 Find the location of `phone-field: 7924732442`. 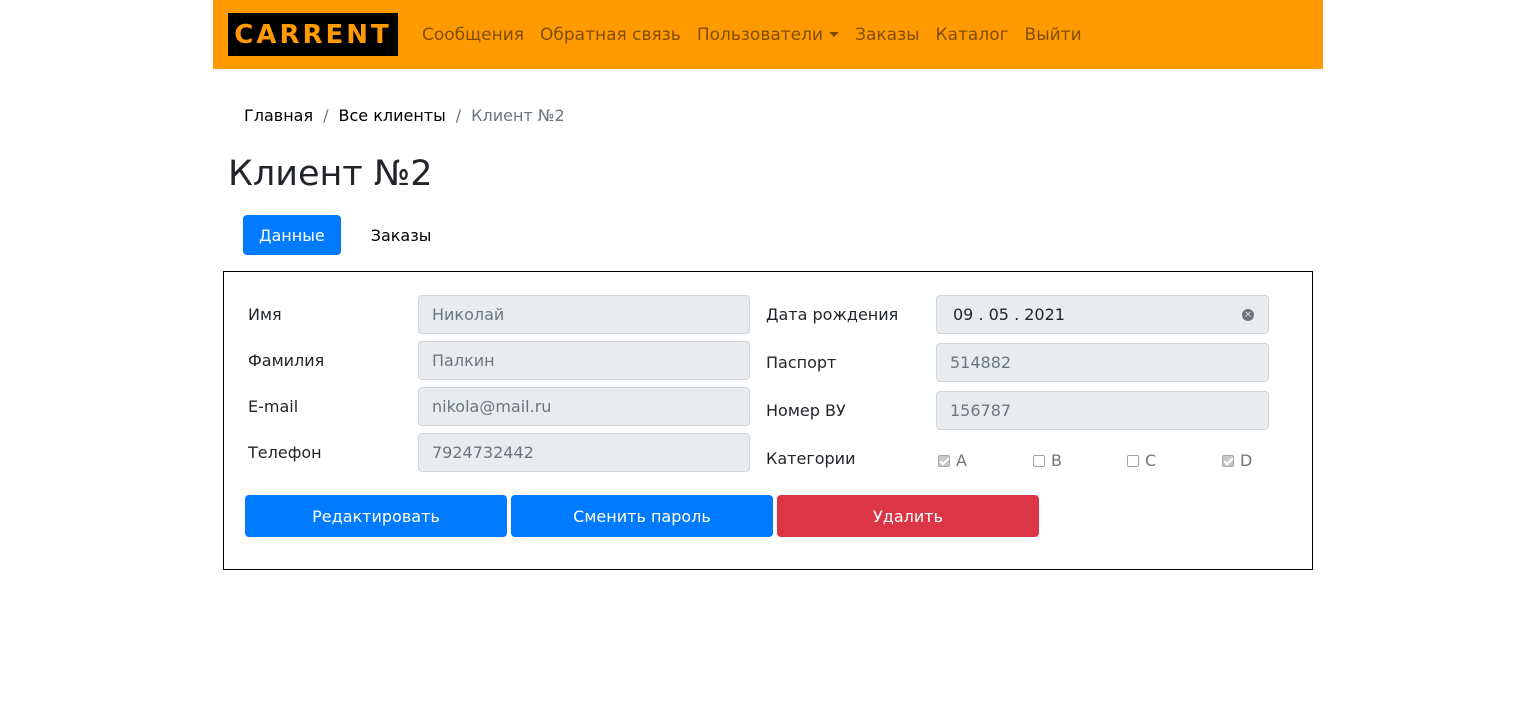

phone-field: 7924732442 is located at coordinates (584, 452).